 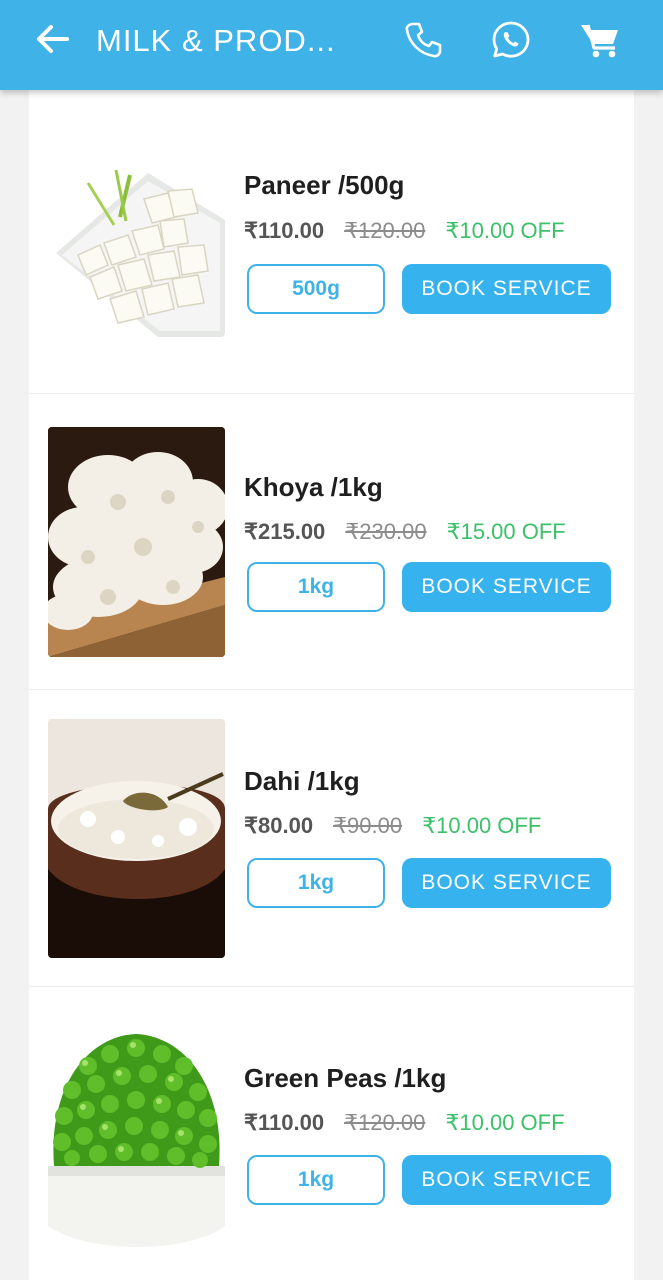 I want to click on price-row: ₹215.00 ₹230.00 ₹15.00 OFF, so click(x=405, y=532).